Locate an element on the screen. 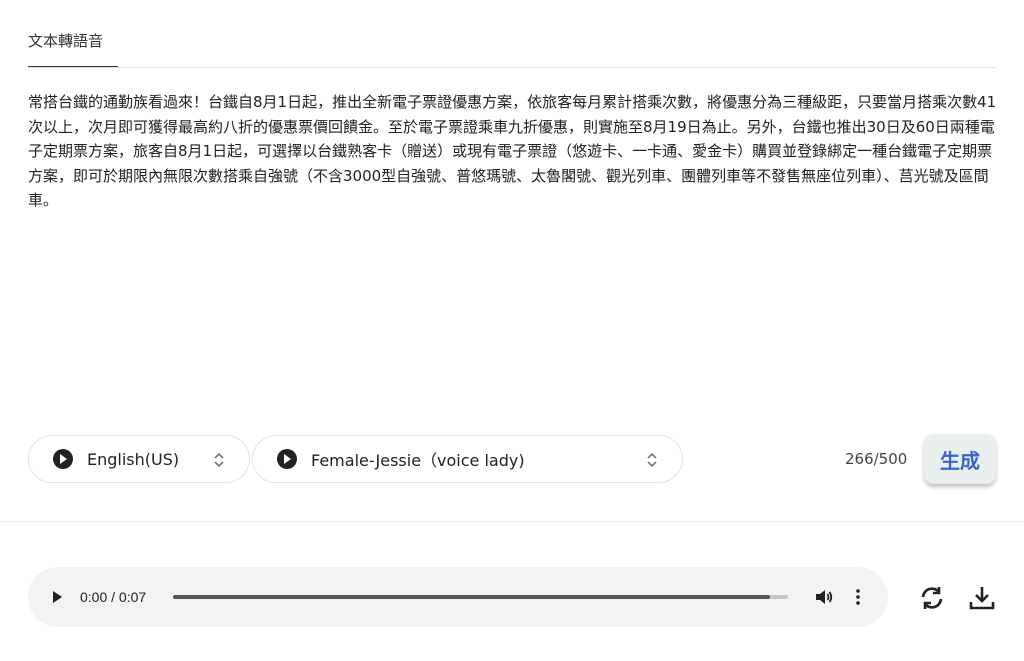  language-value: English(US) is located at coordinates (133, 459).